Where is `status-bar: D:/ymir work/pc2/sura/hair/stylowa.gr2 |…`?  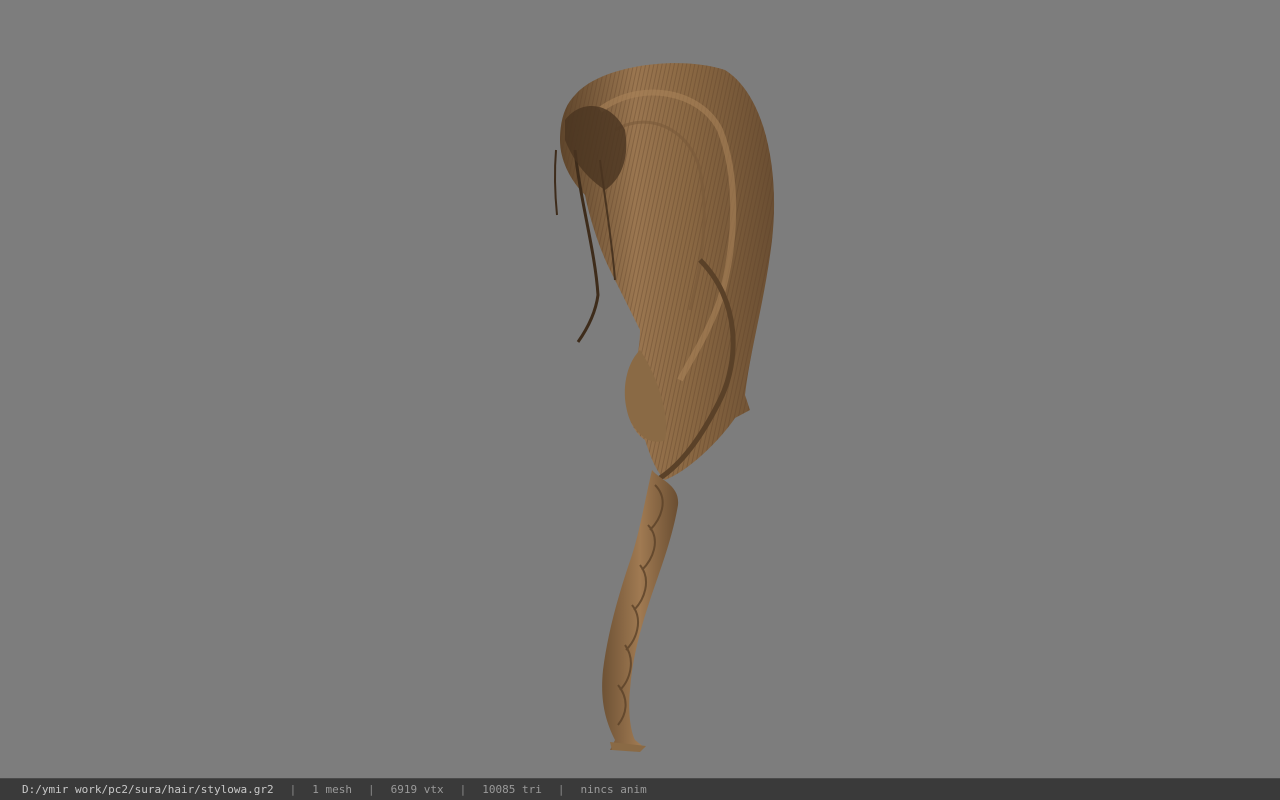 status-bar: D:/ymir work/pc2/sura/hair/stylowa.gr2 |… is located at coordinates (640, 789).